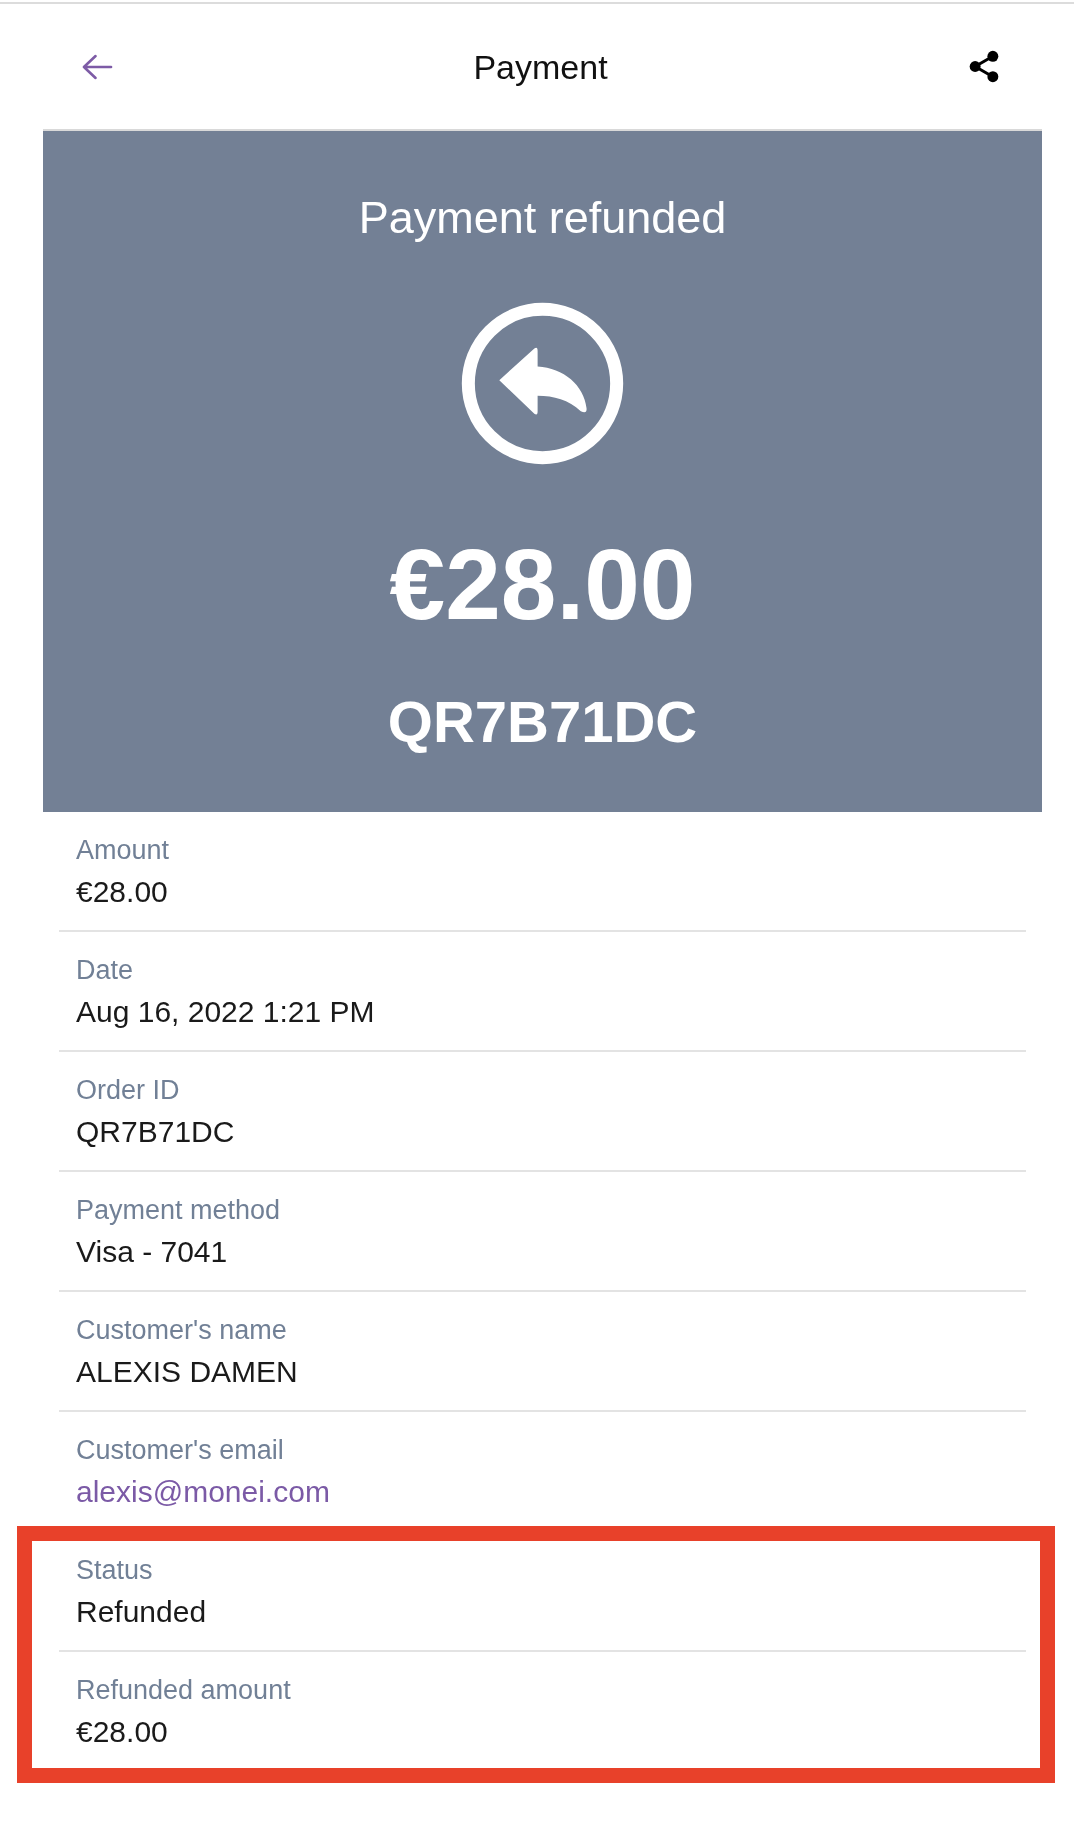  I want to click on detail-value: Refunded, so click(141, 1612).